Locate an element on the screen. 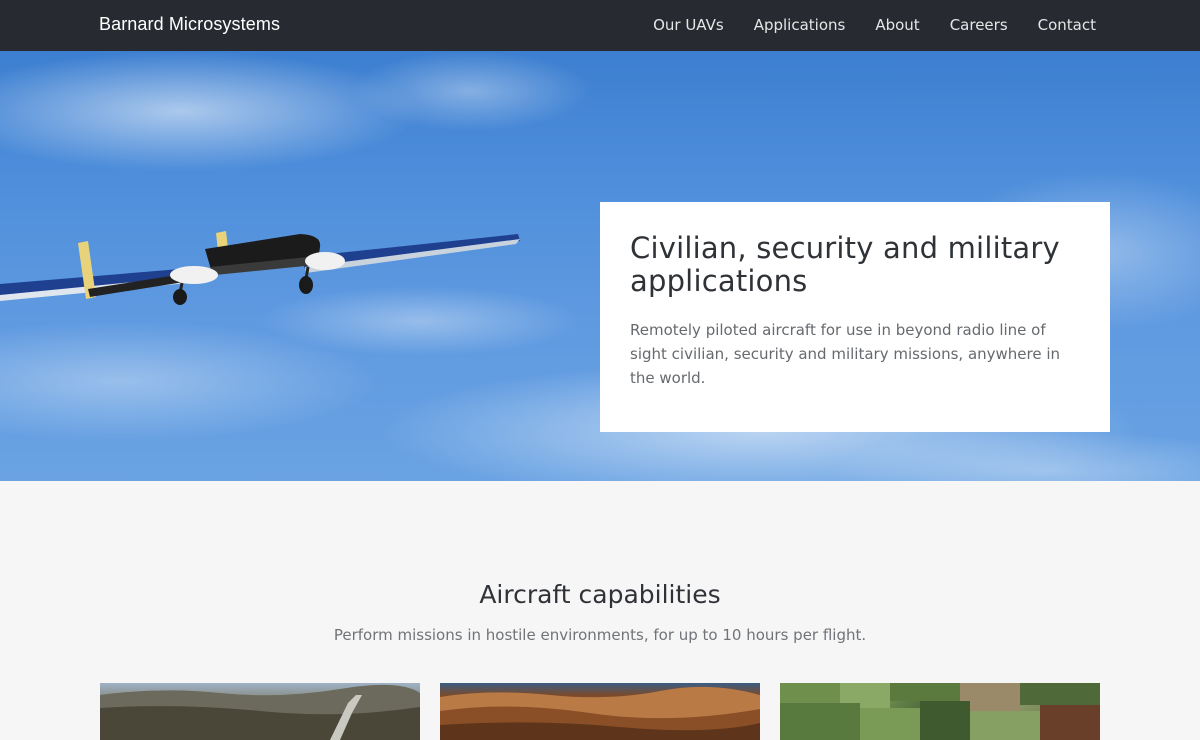  brand-logo-text: Barnard Microsystems is located at coordinates (189, 24).